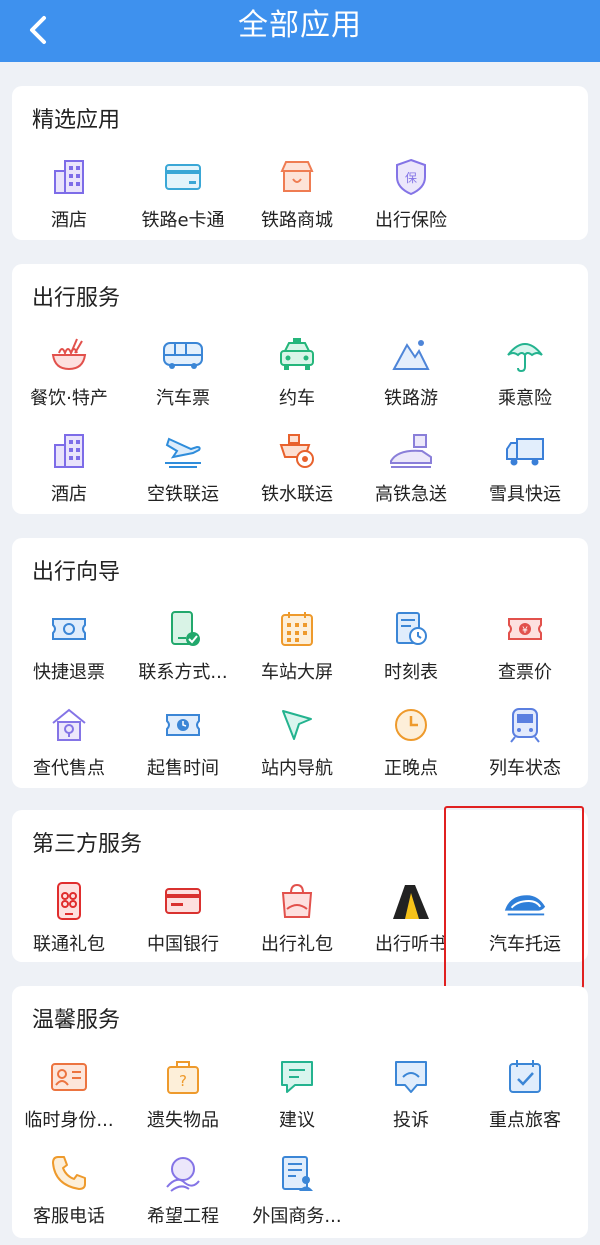 The height and width of the screenshot is (1245, 600). I want to click on app-label: 列车状态, so click(525, 768).